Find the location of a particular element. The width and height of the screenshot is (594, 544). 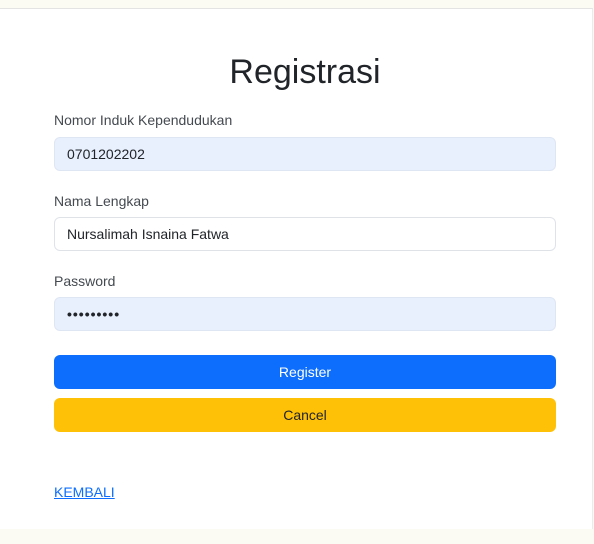

nik-label: Nomor Induk Kependudukan is located at coordinates (143, 120).